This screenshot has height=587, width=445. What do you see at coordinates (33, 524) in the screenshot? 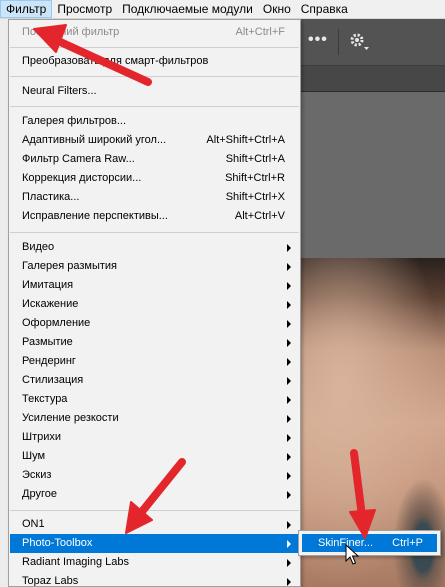
I see `menu-item-label: ON1` at bounding box center [33, 524].